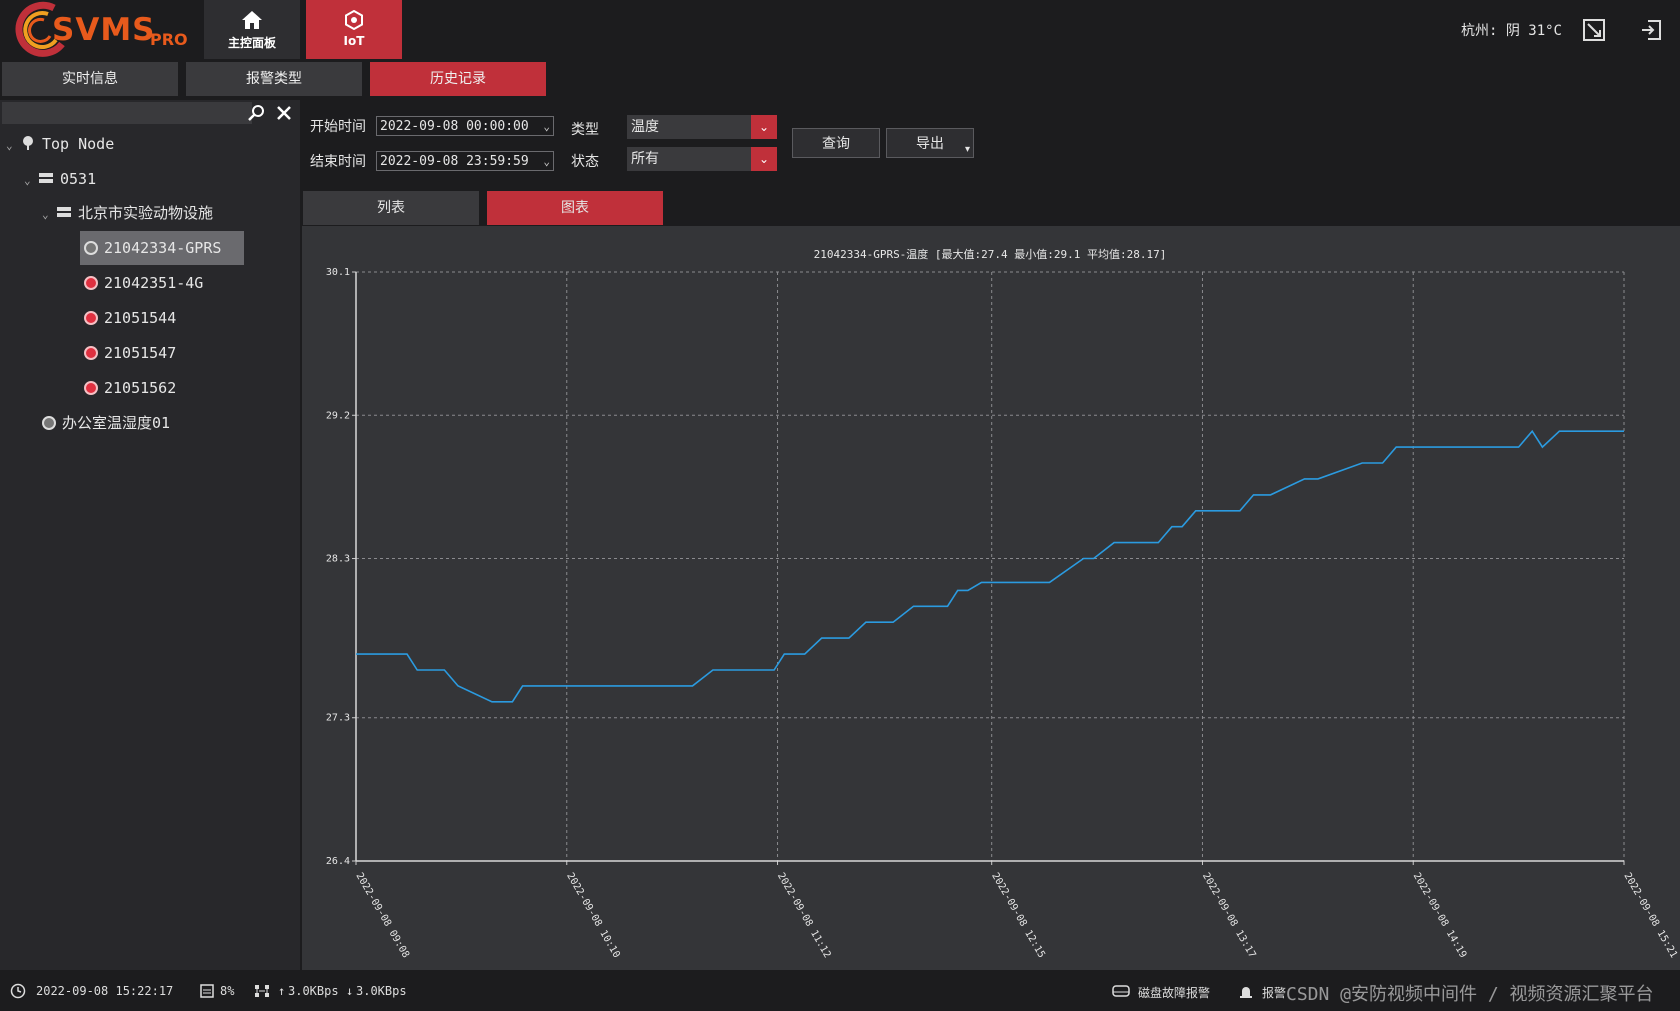 This screenshot has height=1011, width=1680. I want to click on start-time-picker: 2022-09-08 00:00:00 ⌄, so click(465, 126).